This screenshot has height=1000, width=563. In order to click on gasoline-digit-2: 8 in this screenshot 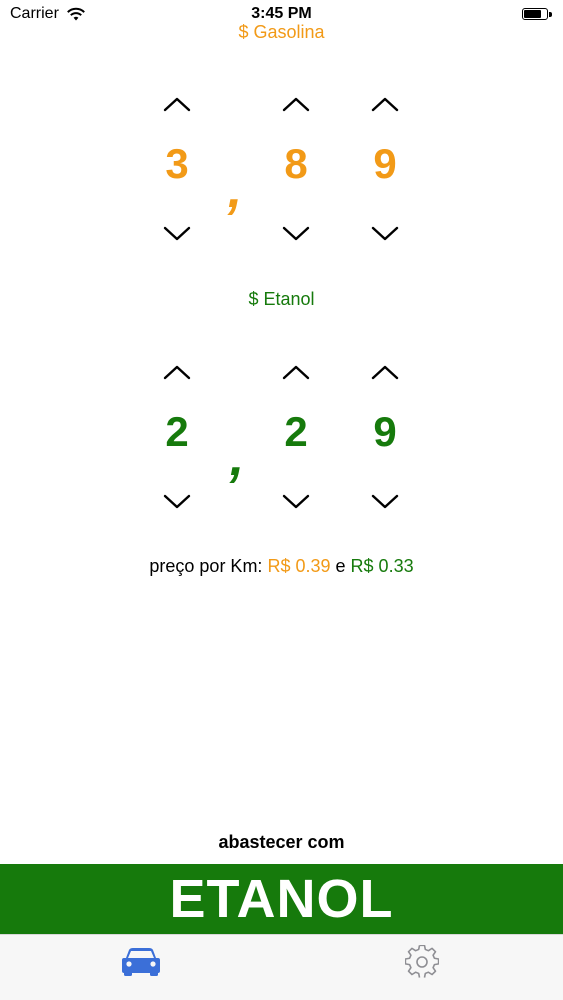, I will do `click(296, 163)`.